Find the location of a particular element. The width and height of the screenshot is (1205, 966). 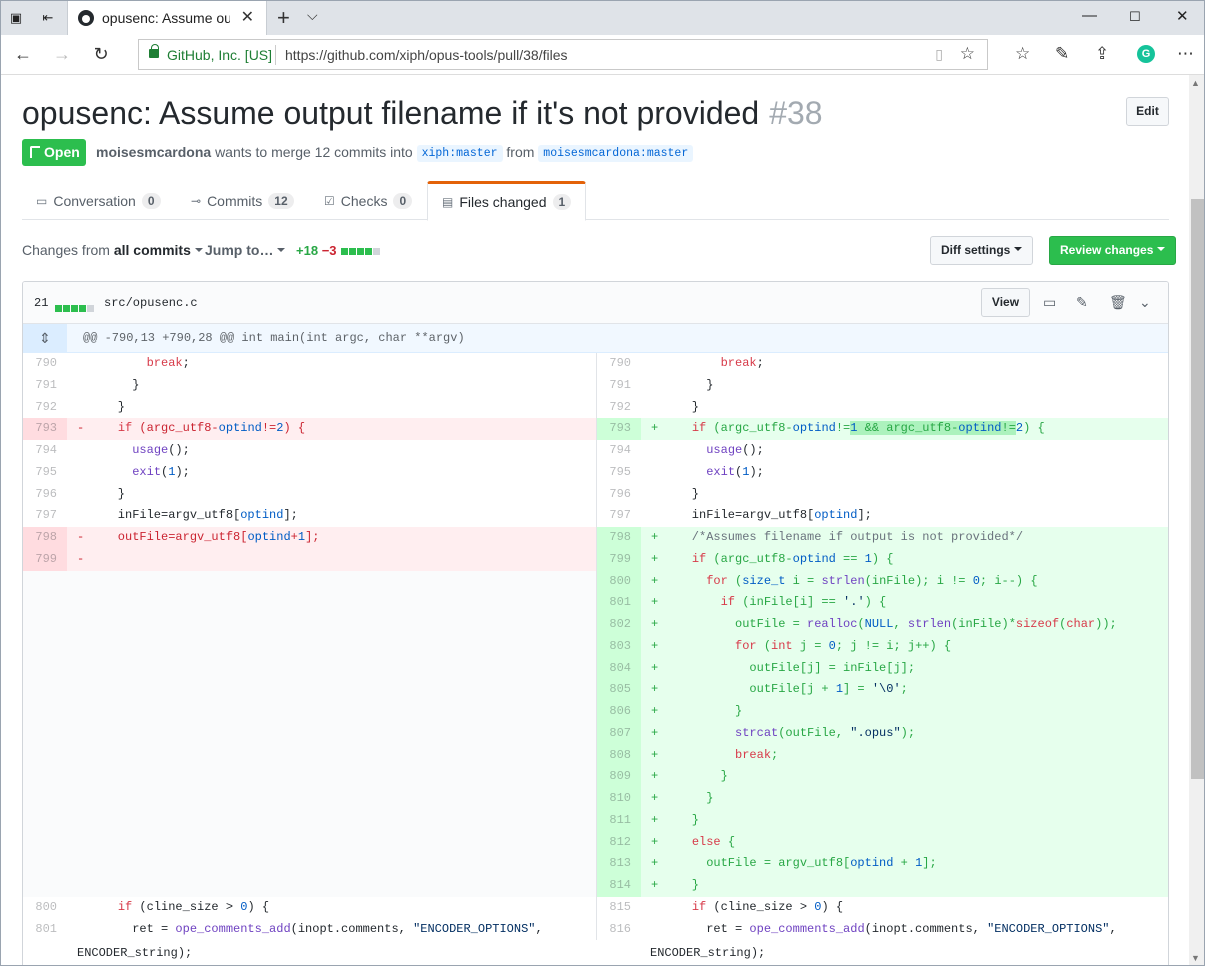

grammarly-icon: G is located at coordinates (1146, 54).